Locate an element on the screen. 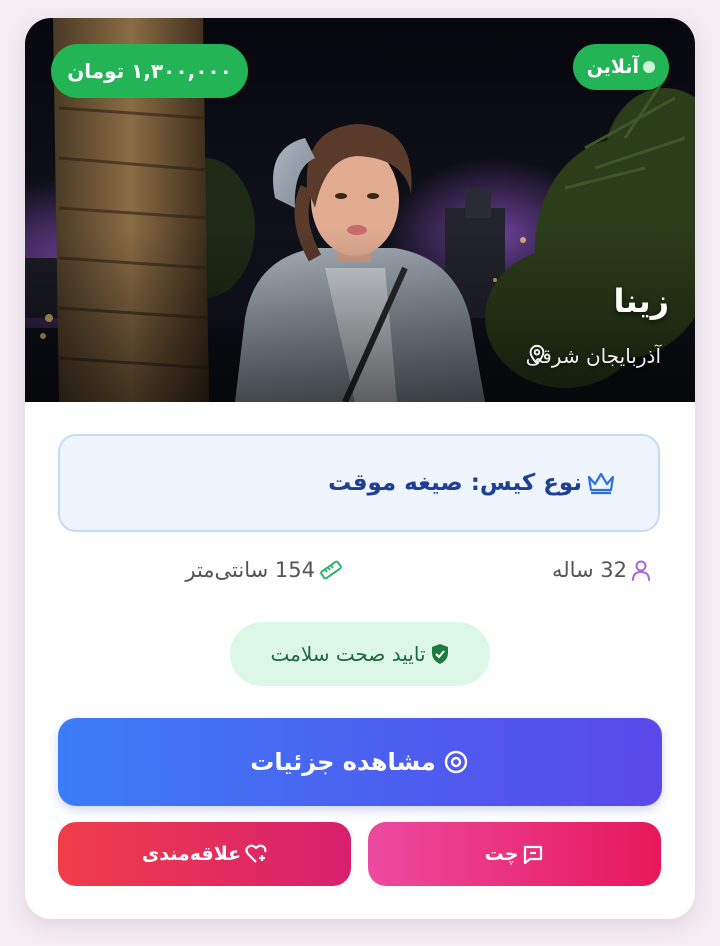 Image resolution: width=720 pixels, height=946 pixels. interest-label: علاقه‌مندی is located at coordinates (191, 854).